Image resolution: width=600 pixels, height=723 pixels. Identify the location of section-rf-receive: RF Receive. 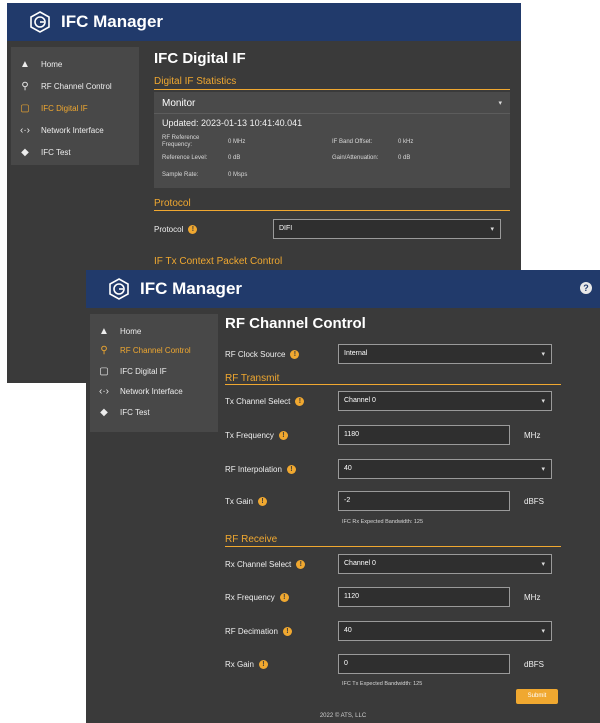
(251, 539).